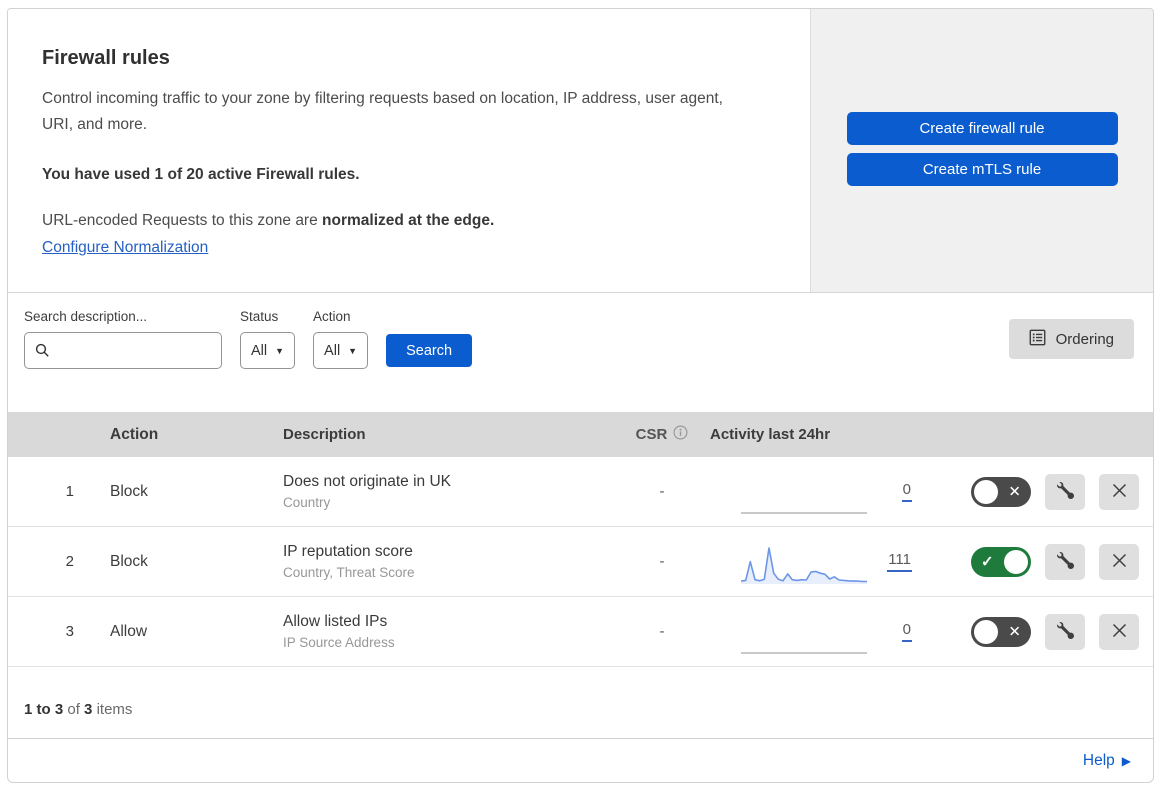  What do you see at coordinates (69, 631) in the screenshot?
I see `rule-priority: 3` at bounding box center [69, 631].